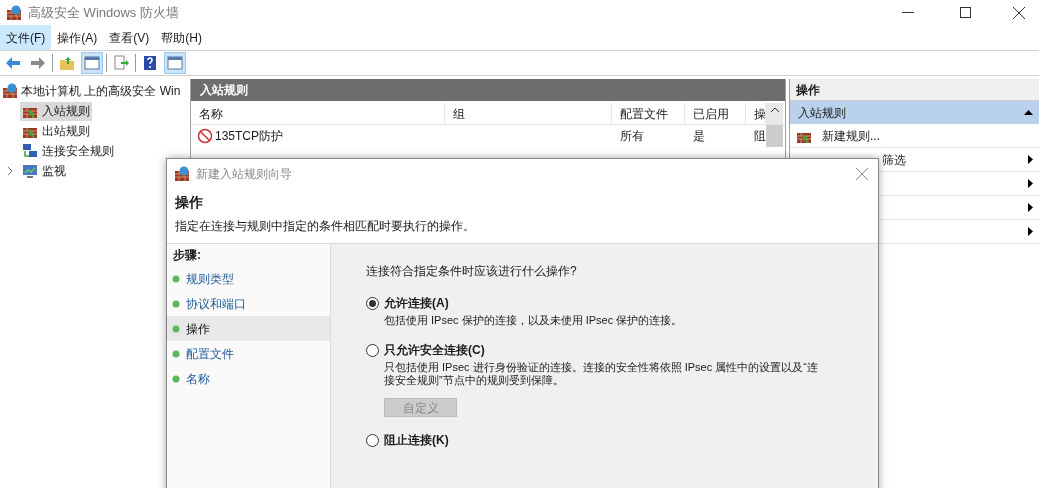 This screenshot has height=488, width=1039. Describe the element at coordinates (189, 202) in the screenshot. I see `page-heading: 操作` at that location.